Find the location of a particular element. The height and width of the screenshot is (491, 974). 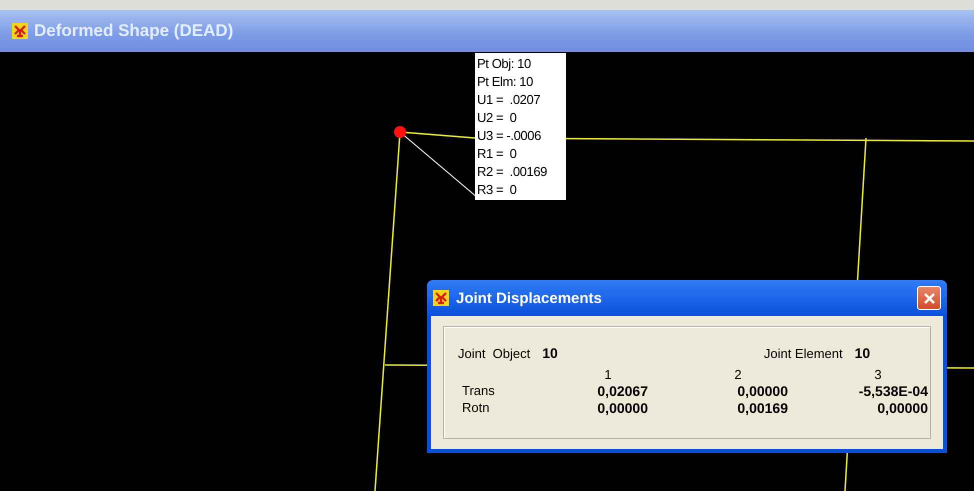

table-cell-text: -5,538E-04 is located at coordinates (893, 391).